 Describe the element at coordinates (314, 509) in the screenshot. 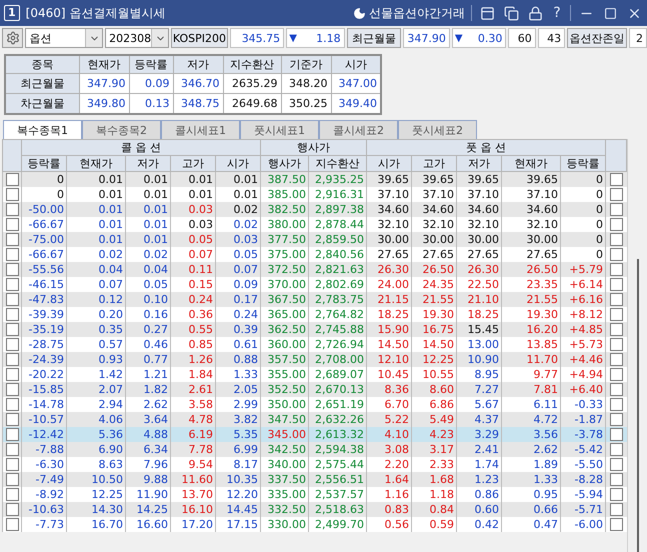

I see `table-row: -10.63 14.30 14.25 16.10 14.45 332.50 2,518.63 0.83 0.84 0.60 0.66 -5.71` at that location.